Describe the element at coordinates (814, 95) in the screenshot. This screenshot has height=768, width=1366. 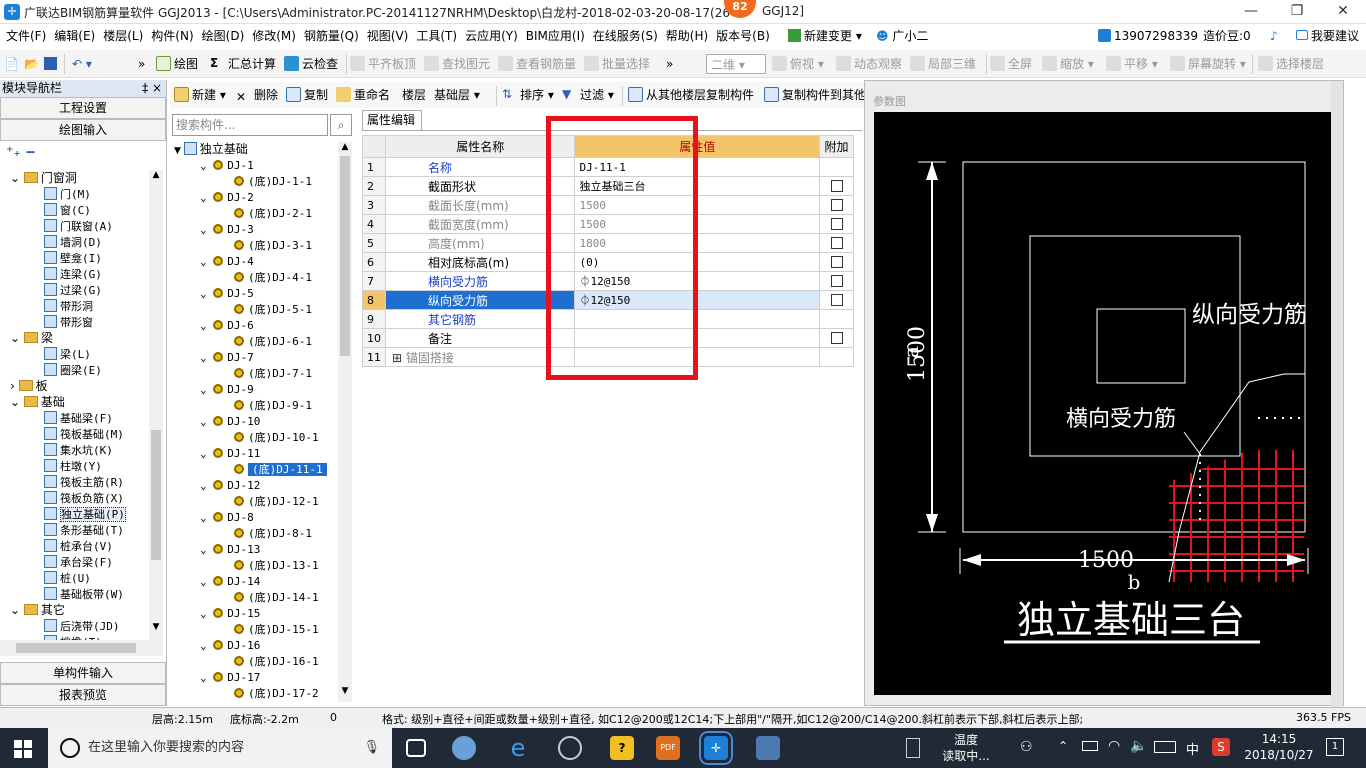
I see `copy-to-floor-button: 复制构件到其他` at that location.